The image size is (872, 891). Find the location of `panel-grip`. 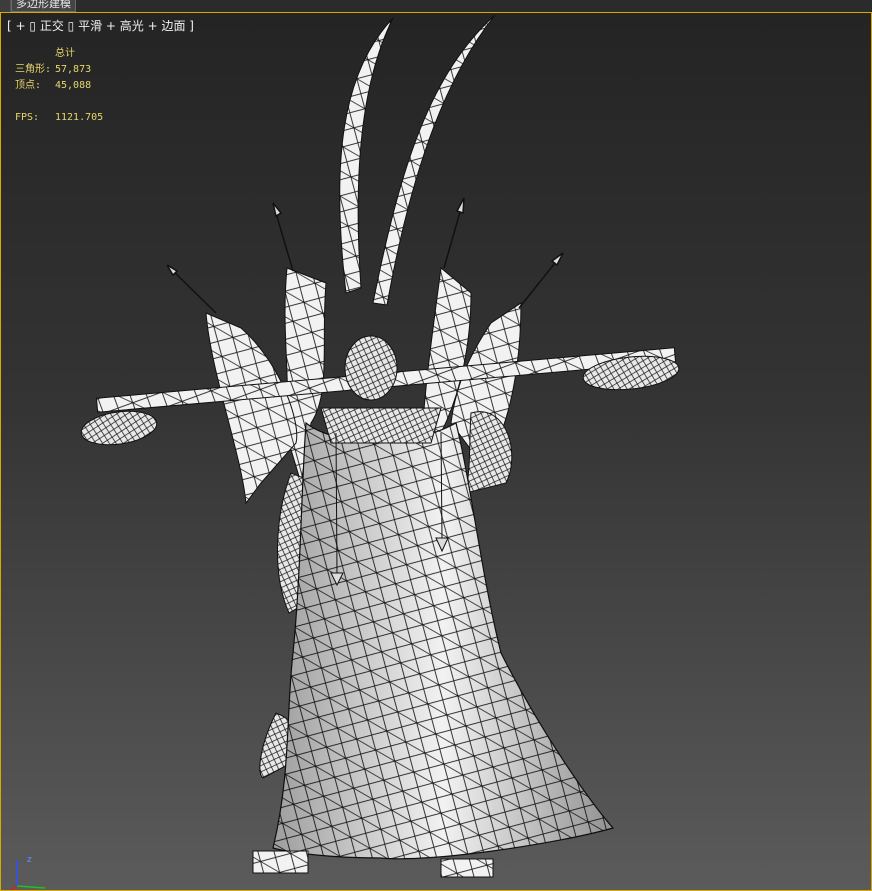

panel-grip is located at coordinates (5, 6).